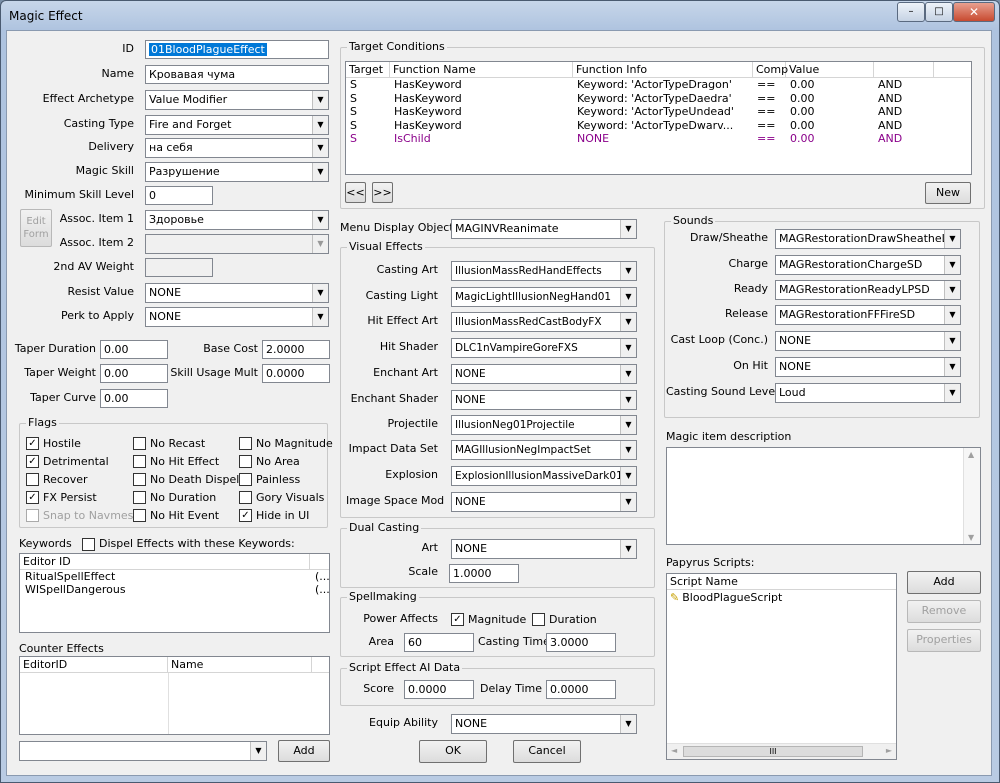  Describe the element at coordinates (658, 139) in the screenshot. I see `condition-row: S IsChild NONE == 0.00 AND` at that location.